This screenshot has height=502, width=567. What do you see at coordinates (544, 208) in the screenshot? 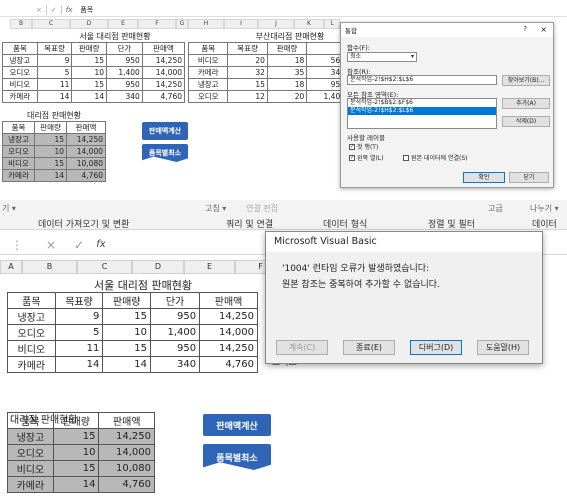
I see `ribbon-item: 나누기 ▾` at bounding box center [544, 208].